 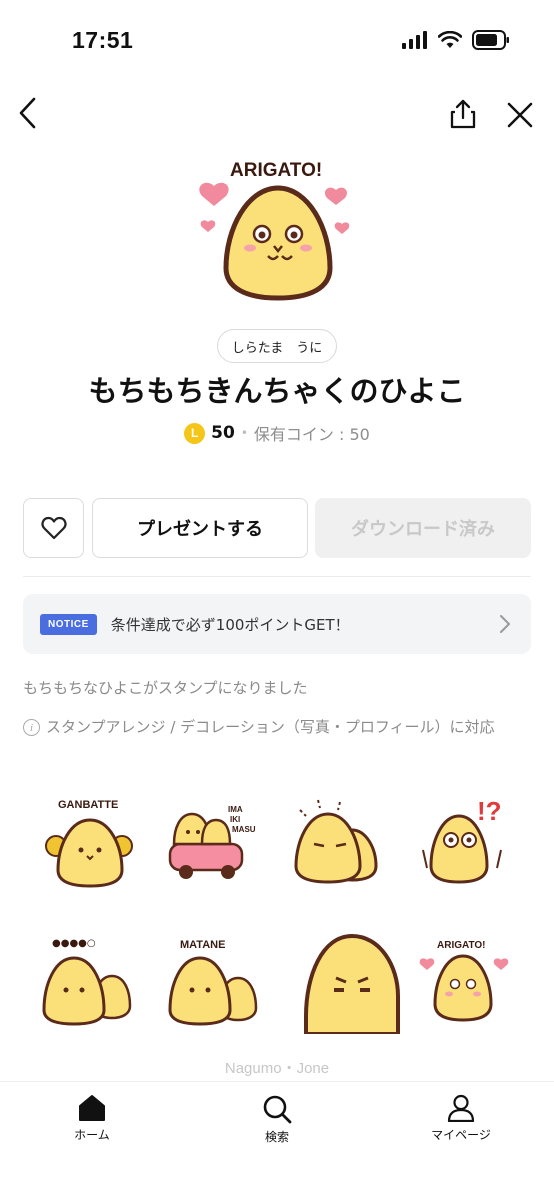 What do you see at coordinates (165, 688) in the screenshot?
I see `description: もちもちなひよこがスタンプになりました` at bounding box center [165, 688].